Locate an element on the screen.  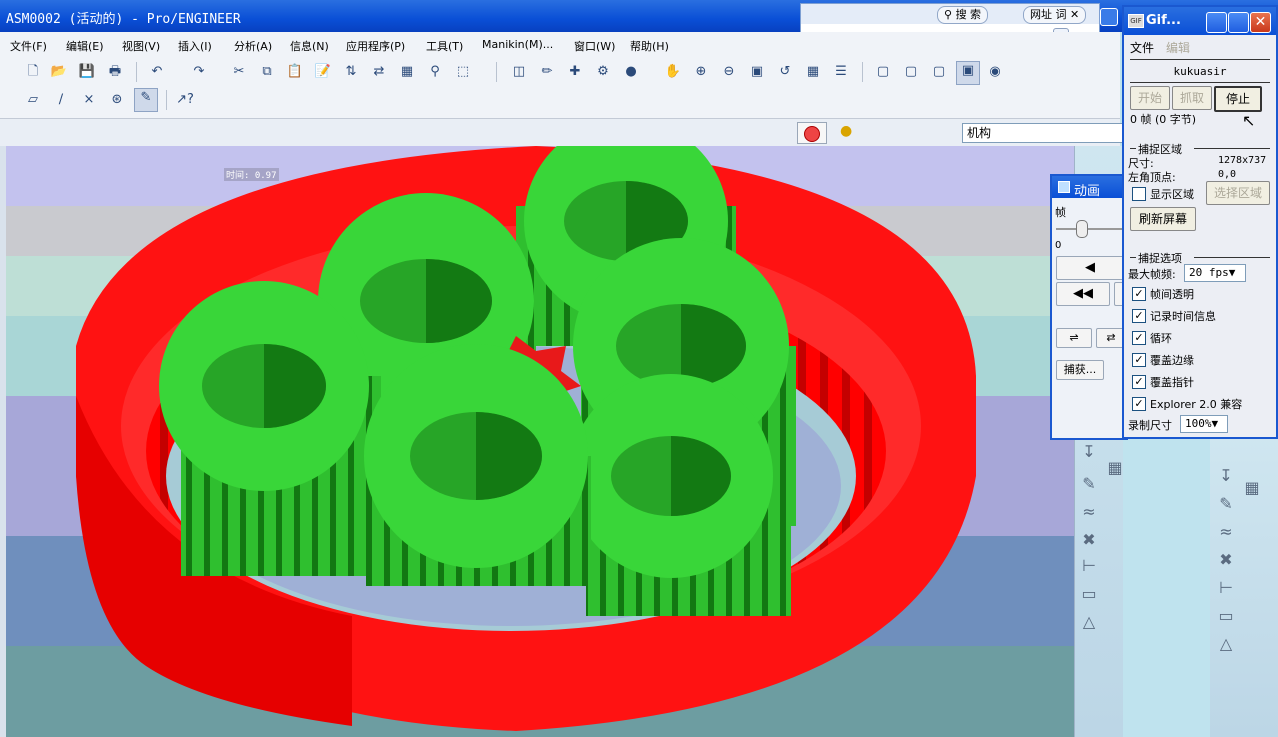
minimize-button is located at coordinates (1216, 22).